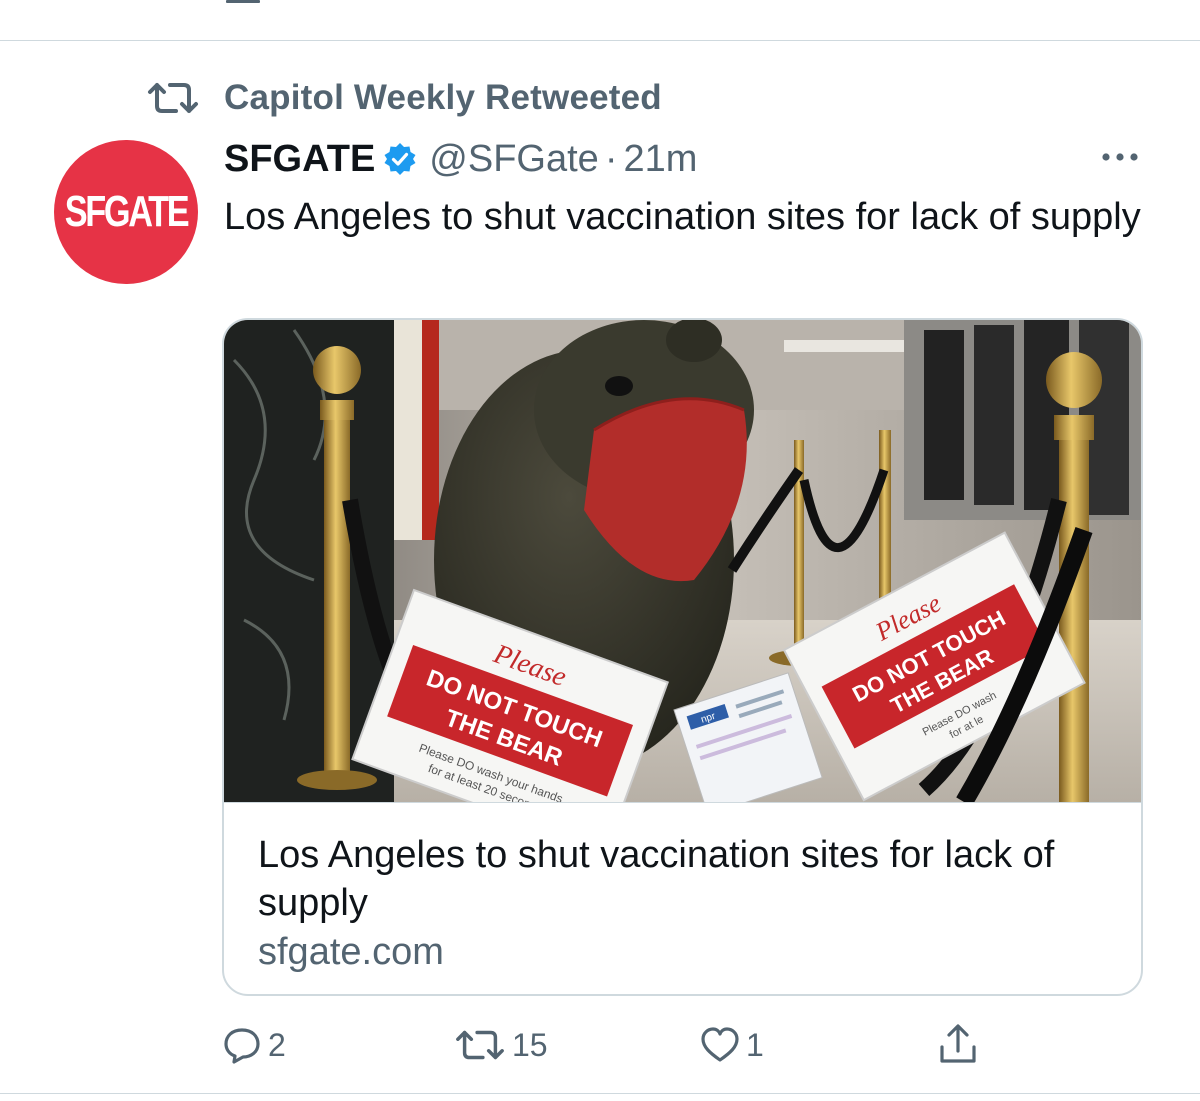 This screenshot has width=1200, height=1101. Describe the element at coordinates (600, 40) in the screenshot. I see `divider-top` at that location.